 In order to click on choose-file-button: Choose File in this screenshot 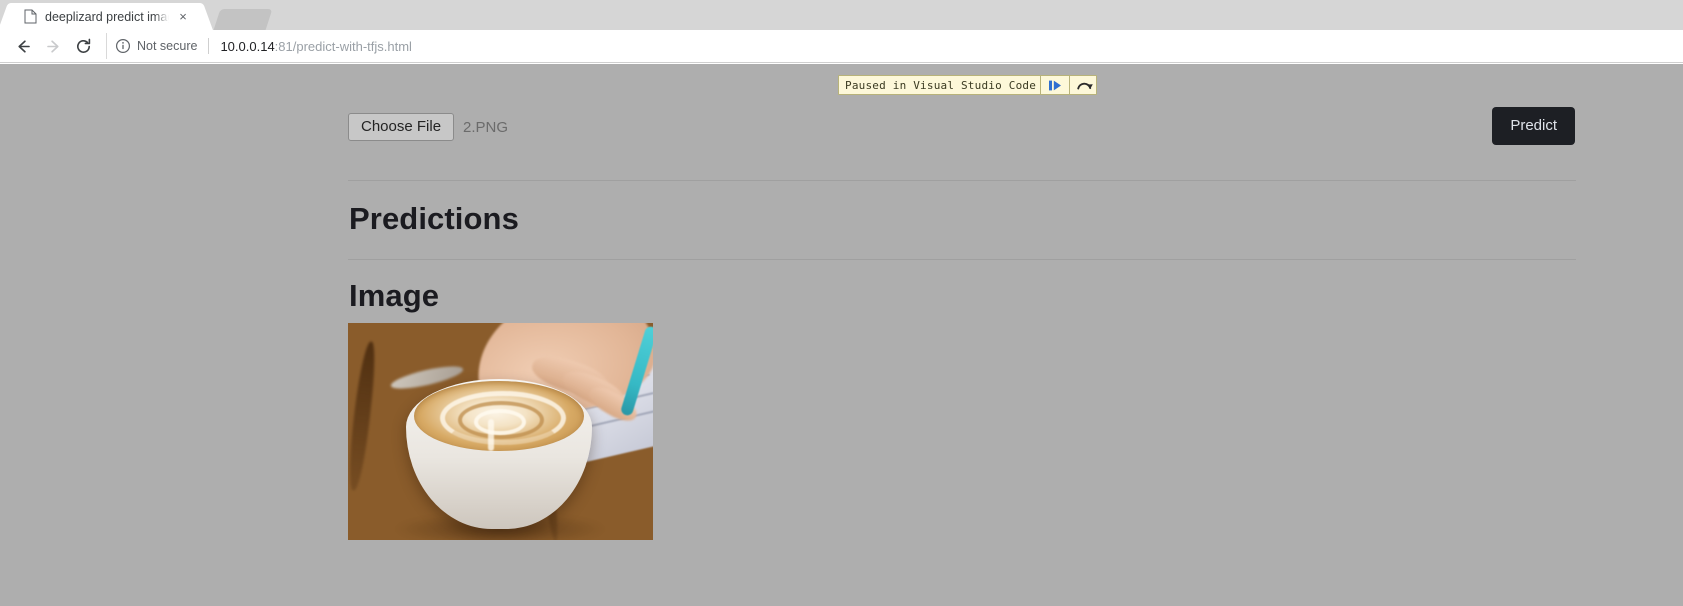, I will do `click(401, 127)`.